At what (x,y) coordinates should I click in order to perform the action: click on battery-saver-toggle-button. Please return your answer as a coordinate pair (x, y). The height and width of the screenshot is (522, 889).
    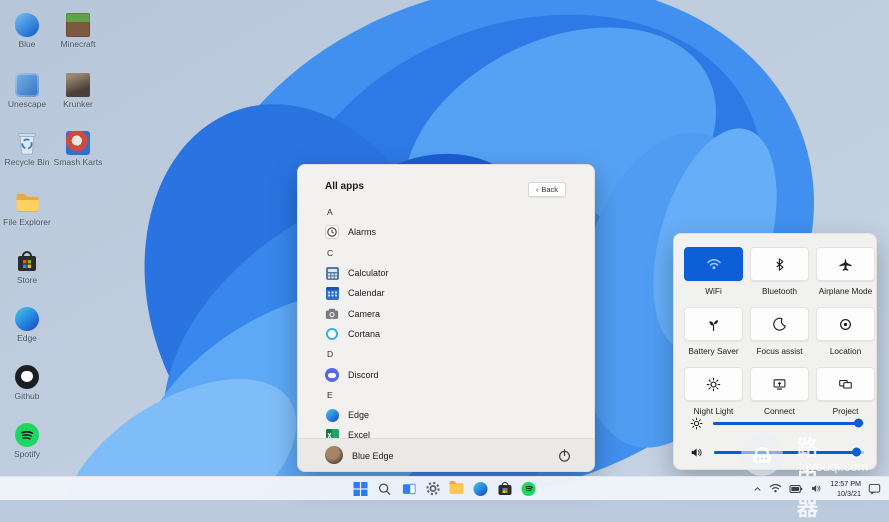
    Looking at the image, I should click on (713, 324).